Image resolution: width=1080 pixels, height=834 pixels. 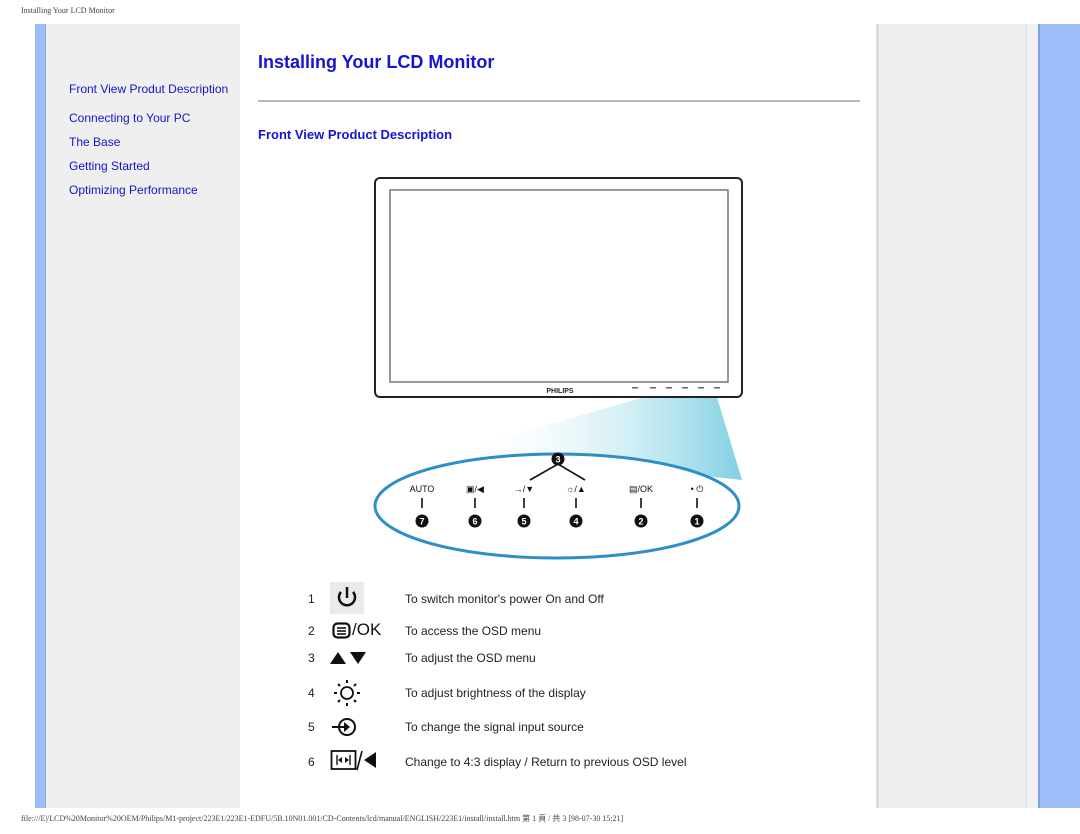 I want to click on menu-ok-icon: /OK, so click(x=365, y=635).